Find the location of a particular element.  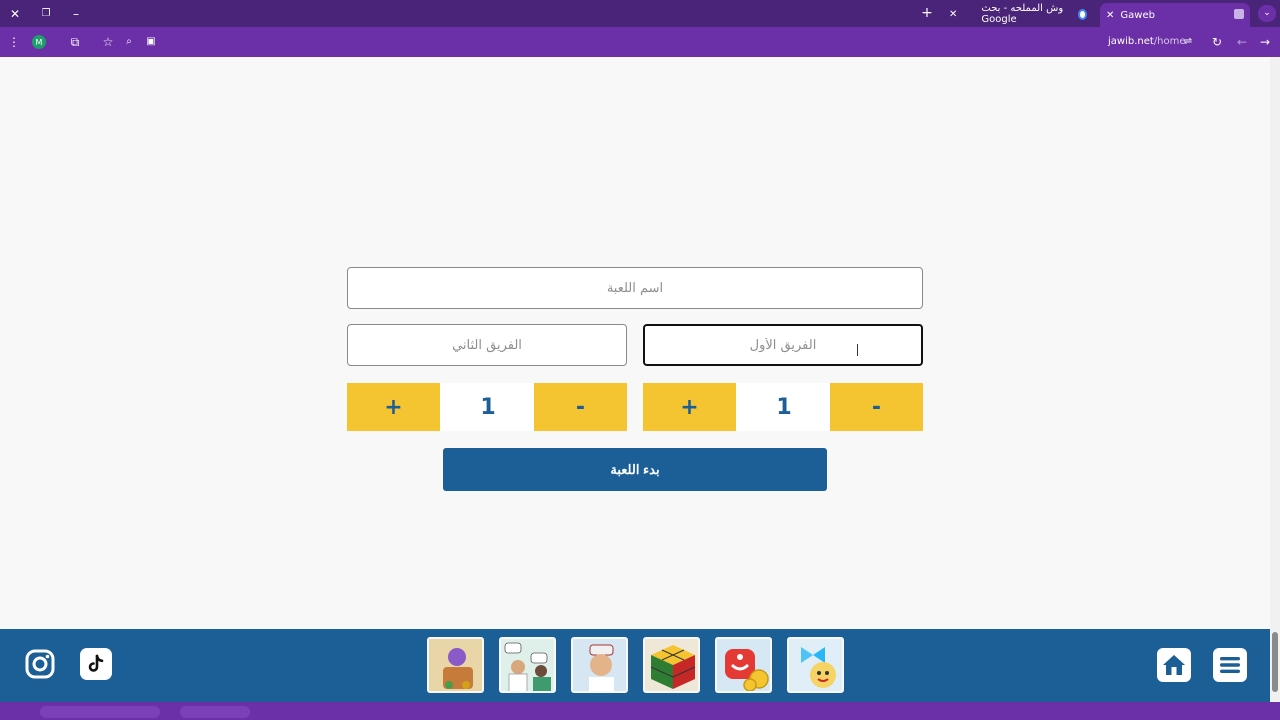

start-game-button: بدء اللعبة is located at coordinates (635, 469).